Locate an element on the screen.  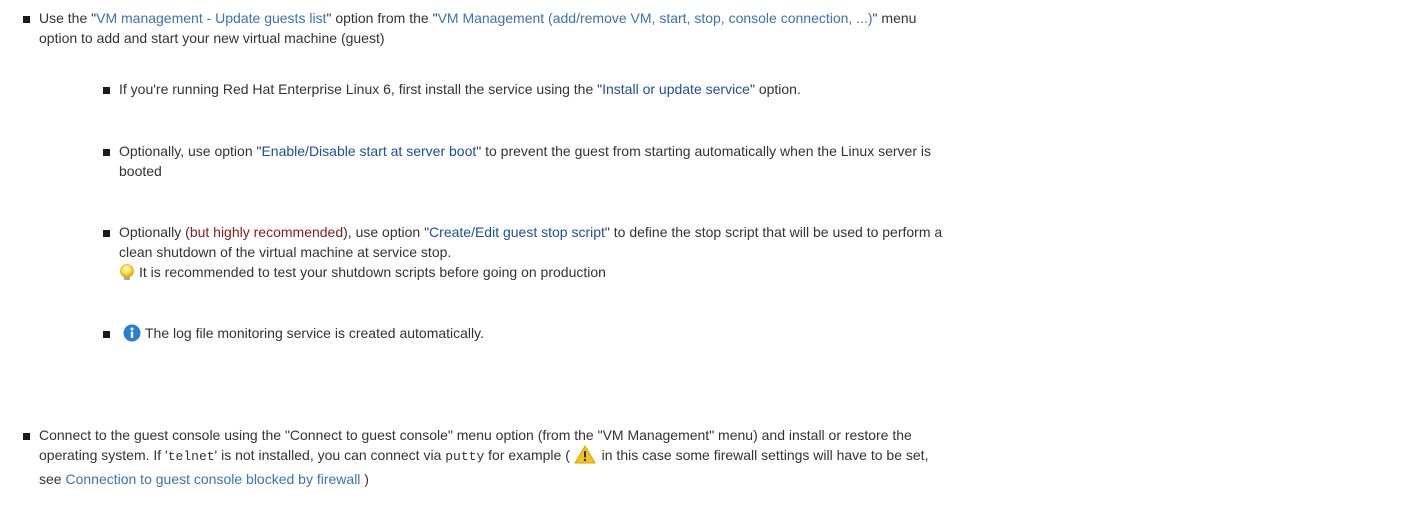
code-putty: putty is located at coordinates (465, 456).